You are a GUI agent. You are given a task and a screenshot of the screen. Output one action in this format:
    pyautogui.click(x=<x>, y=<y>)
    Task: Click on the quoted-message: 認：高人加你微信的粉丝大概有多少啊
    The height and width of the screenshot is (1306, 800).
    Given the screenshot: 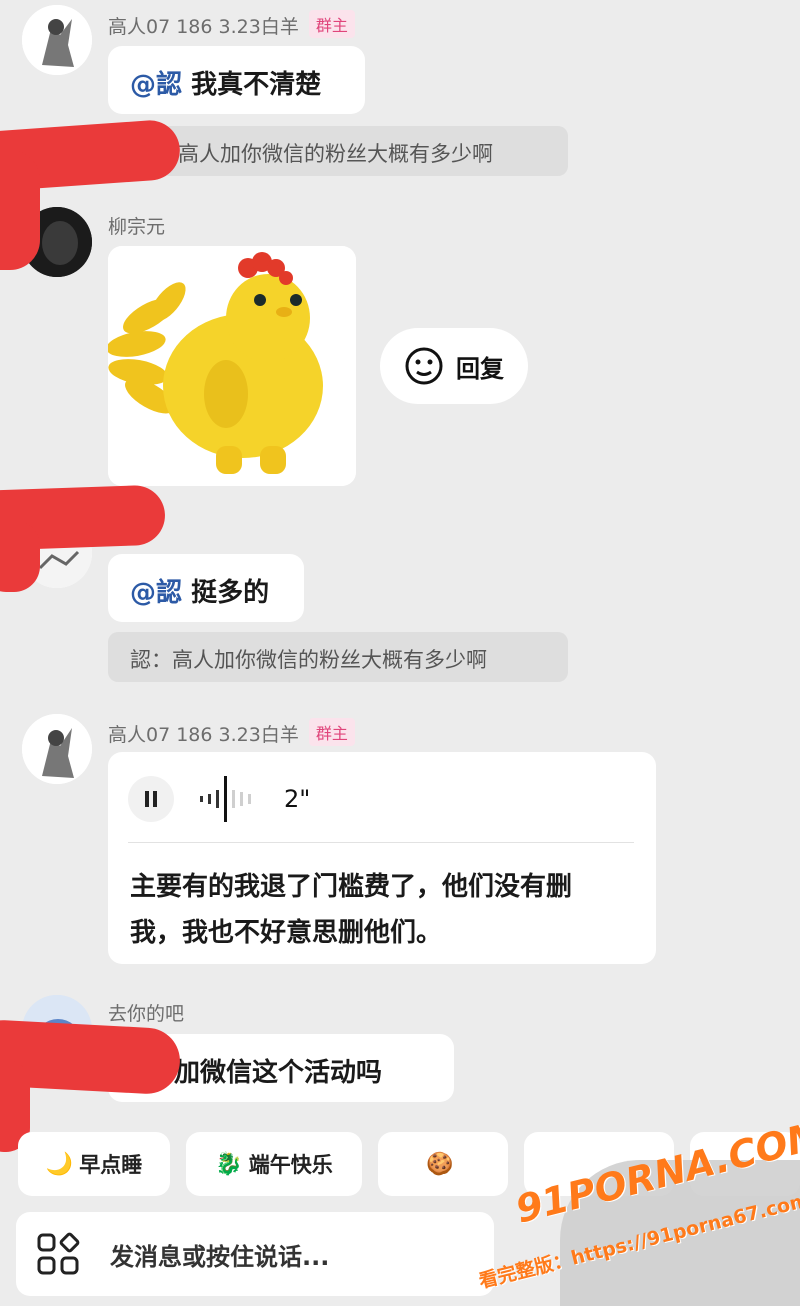 What is the action you would take?
    pyautogui.click(x=338, y=657)
    